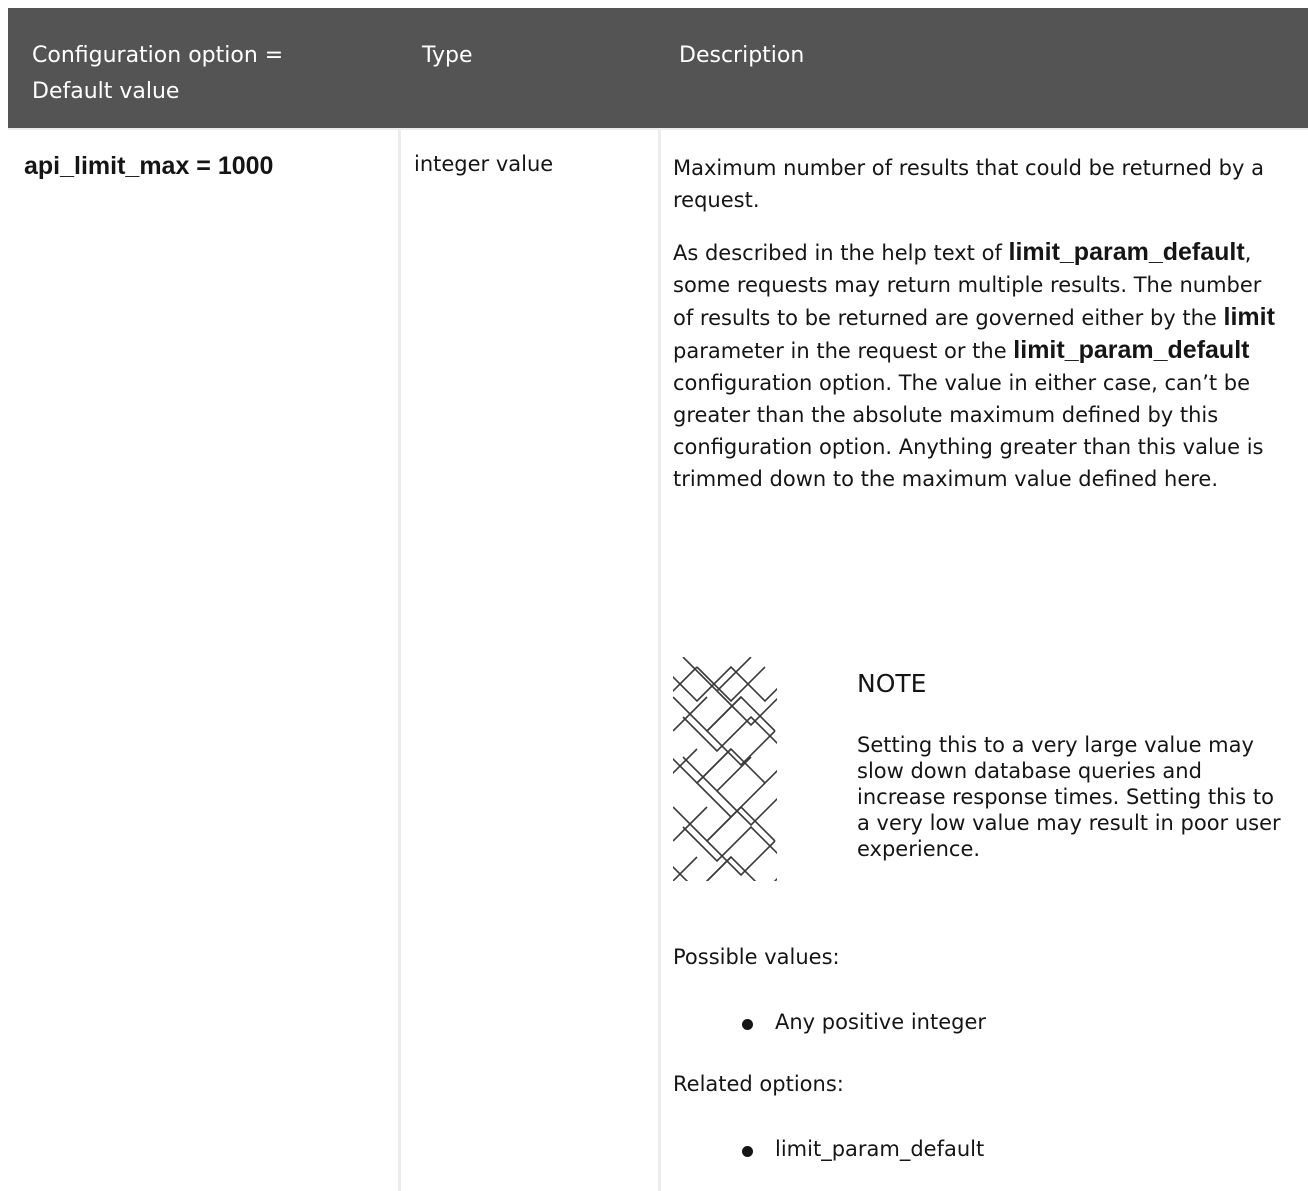 The height and width of the screenshot is (1191, 1308). Describe the element at coordinates (843, 351) in the screenshot. I see `description-text: parameter in the request or the` at that location.